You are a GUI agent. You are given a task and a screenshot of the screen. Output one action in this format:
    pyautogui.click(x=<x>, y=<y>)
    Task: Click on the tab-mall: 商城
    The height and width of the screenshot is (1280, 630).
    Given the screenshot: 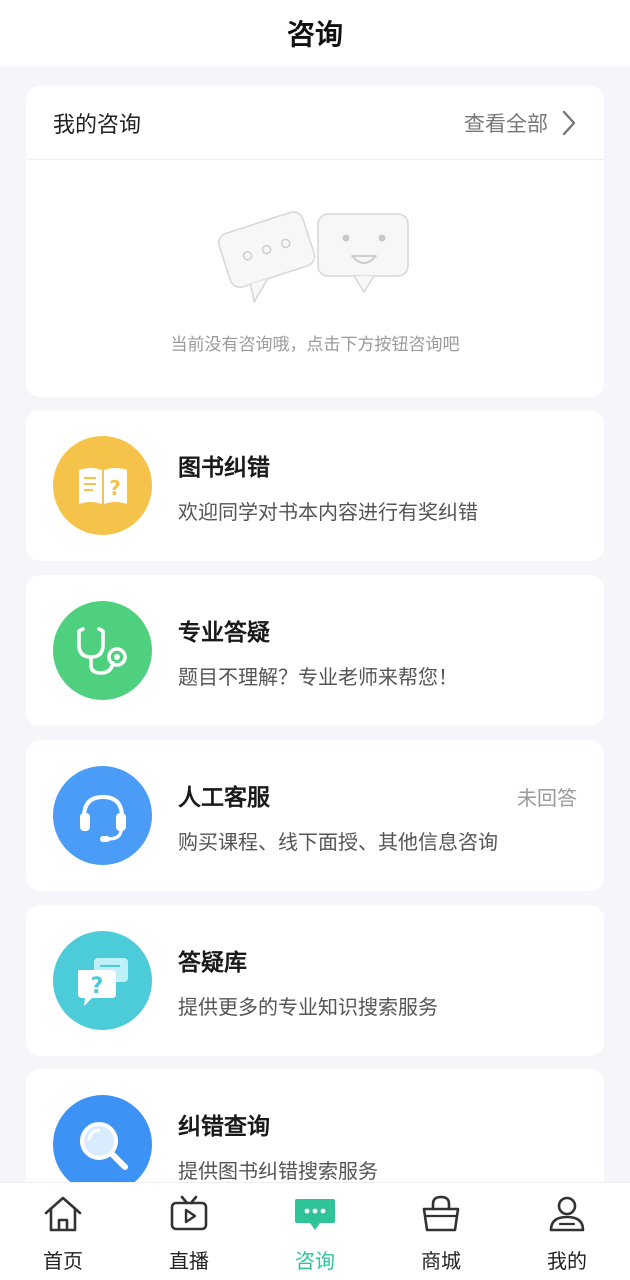 What is the action you would take?
    pyautogui.click(x=441, y=1231)
    